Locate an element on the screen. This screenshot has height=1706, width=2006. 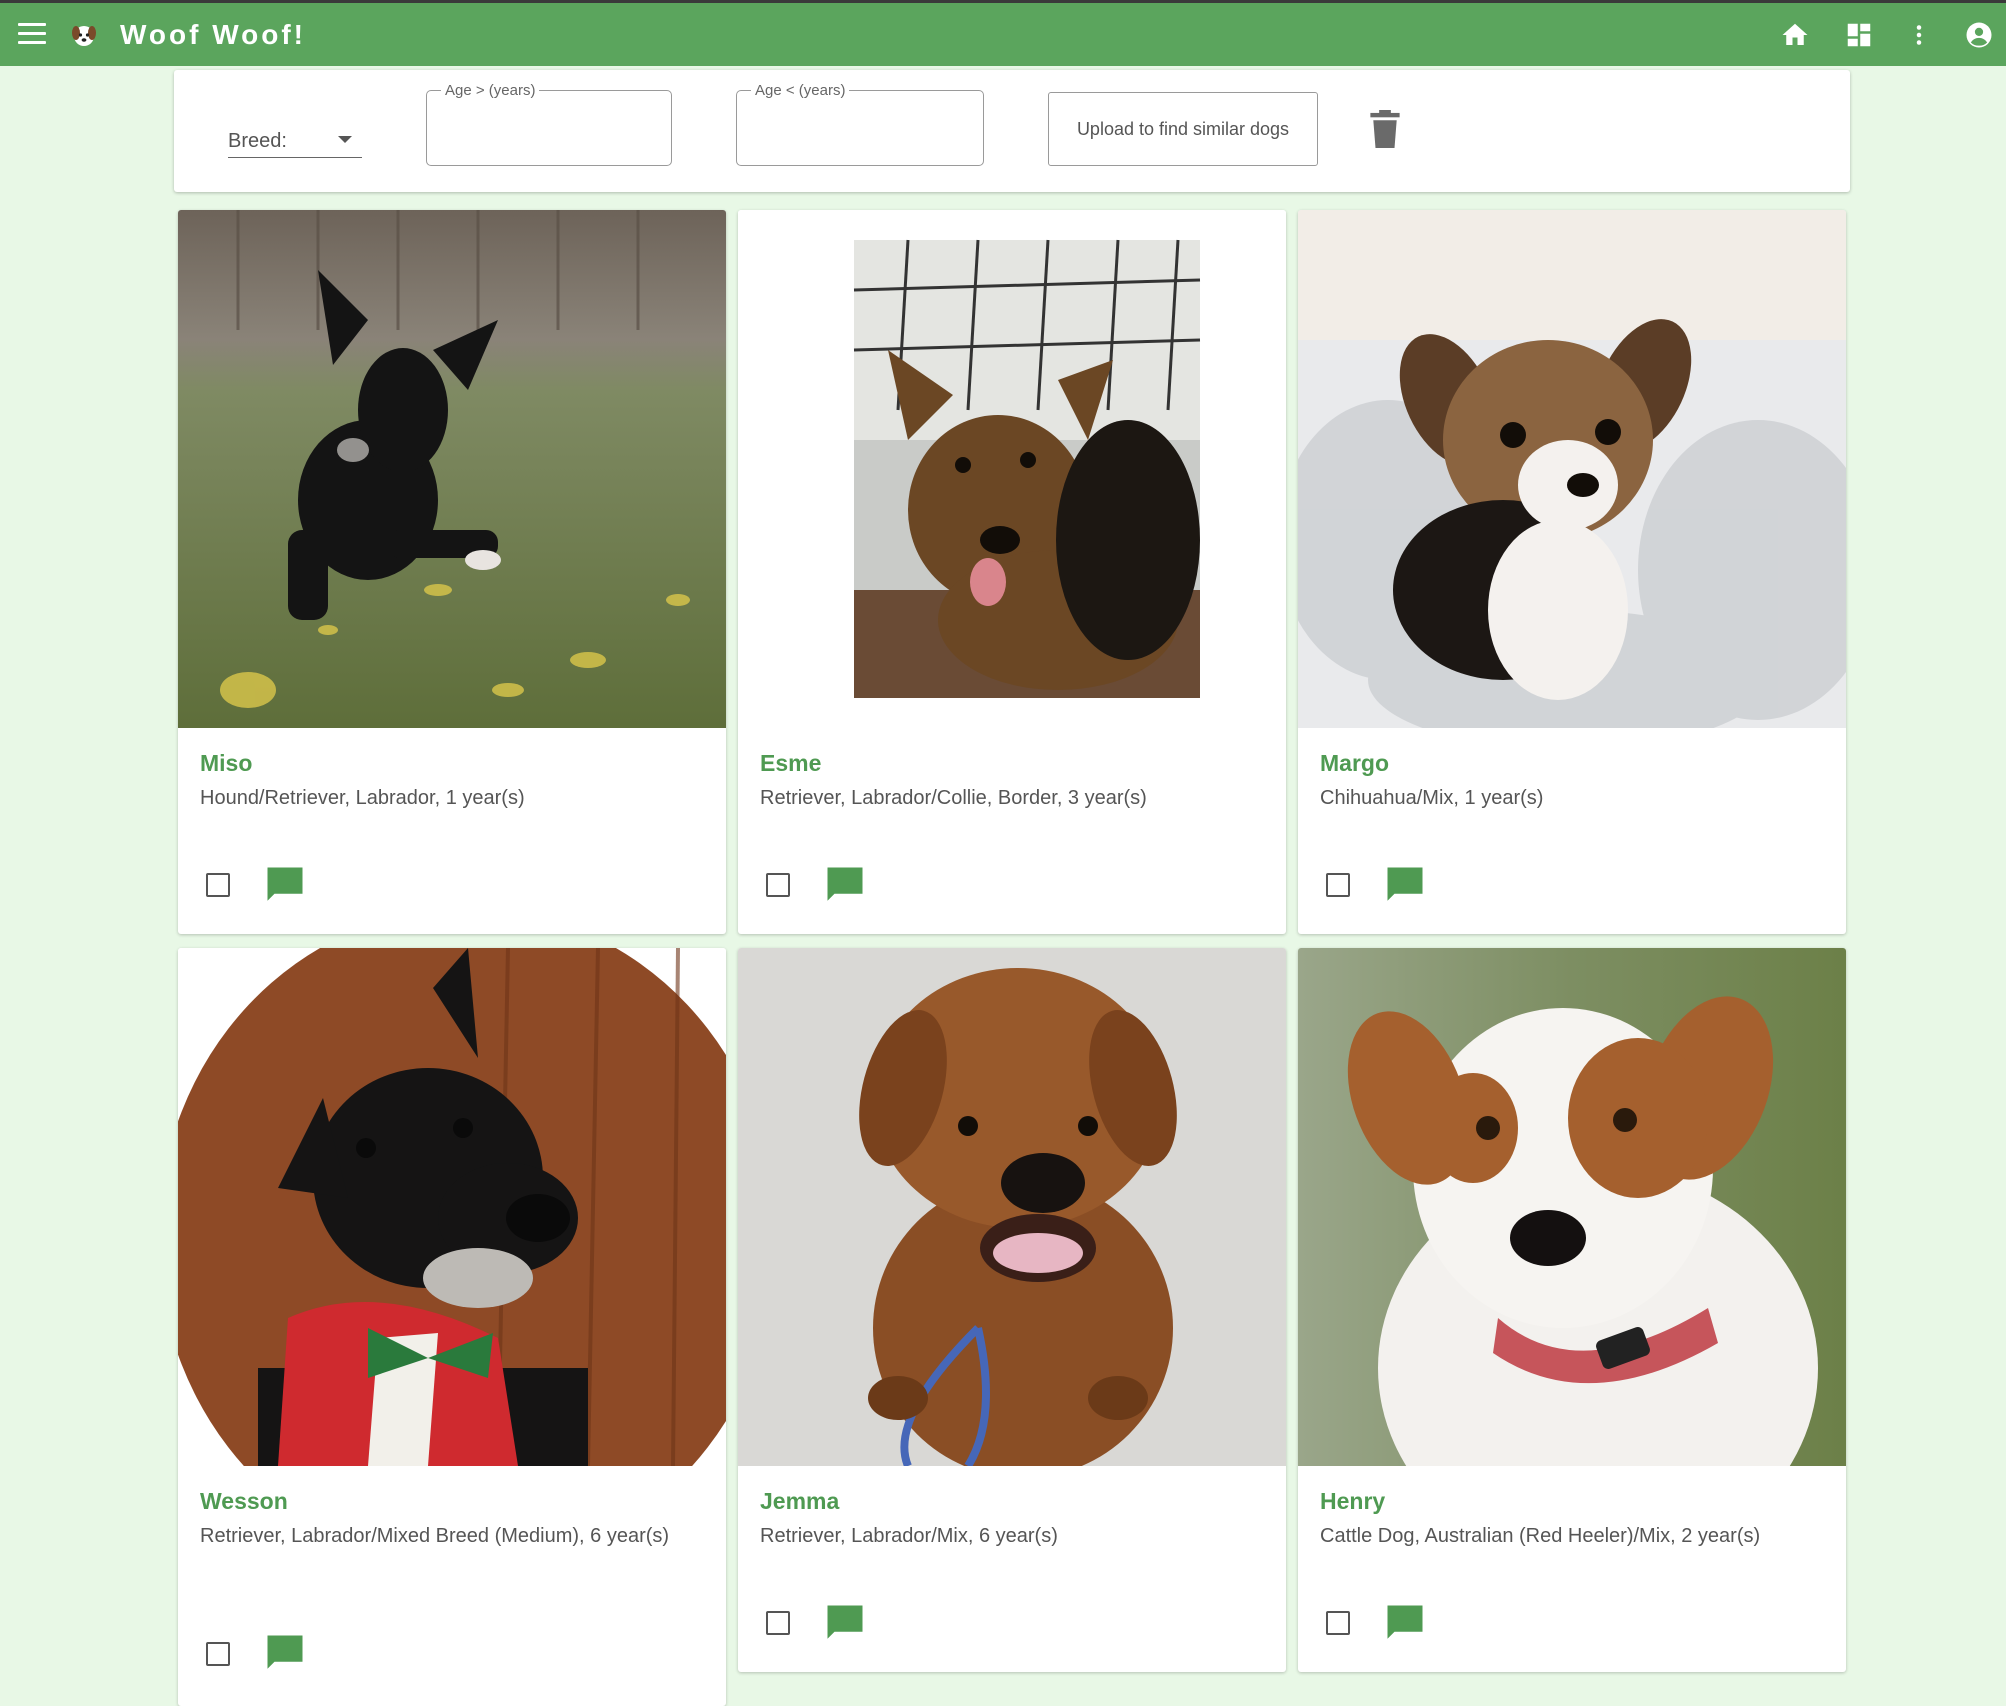
upload-similar-button: Upload to find similar dogs is located at coordinates (1183, 129).